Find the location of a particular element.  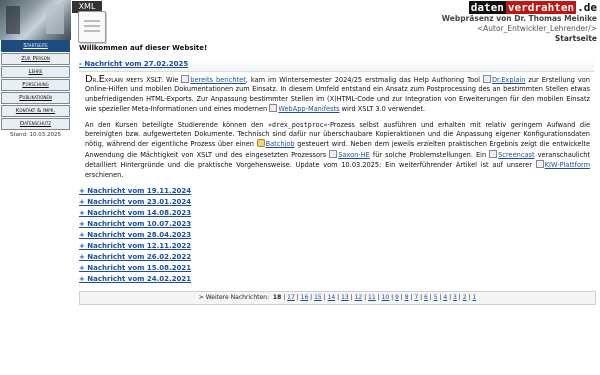

pagination-link: 2 is located at coordinates (465, 297).